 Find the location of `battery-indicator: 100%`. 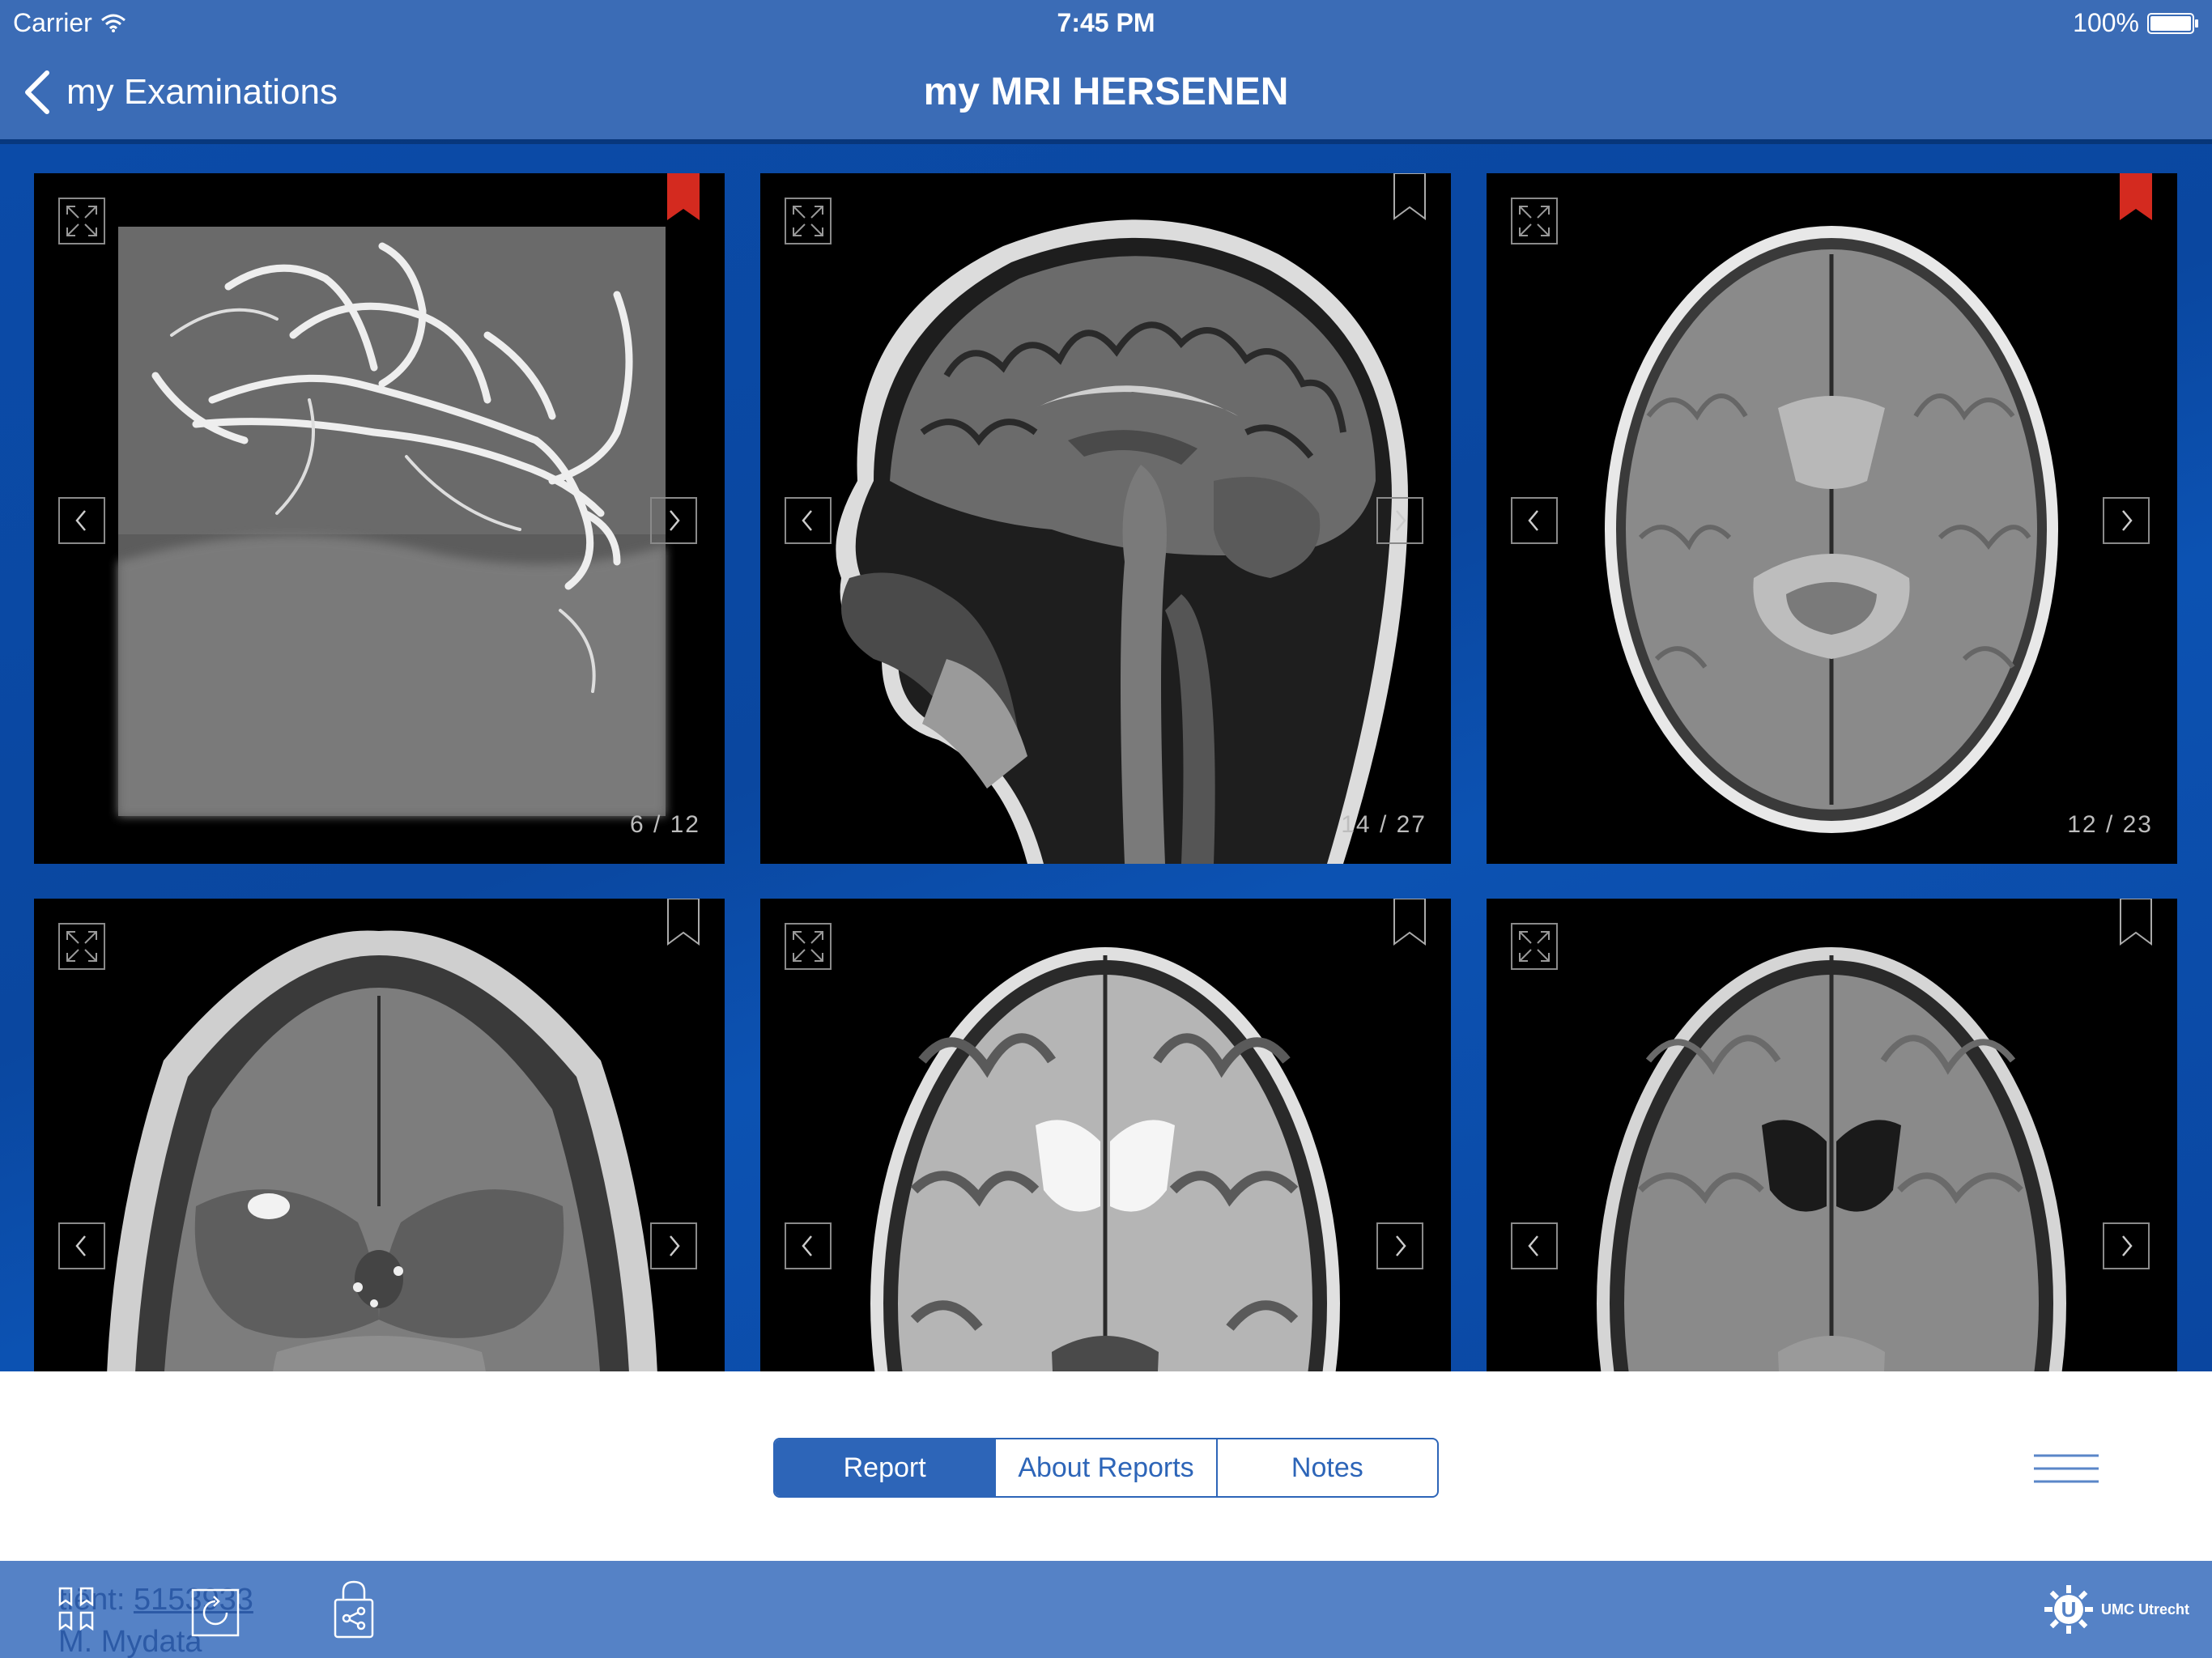

battery-indicator: 100% is located at coordinates (2136, 23).